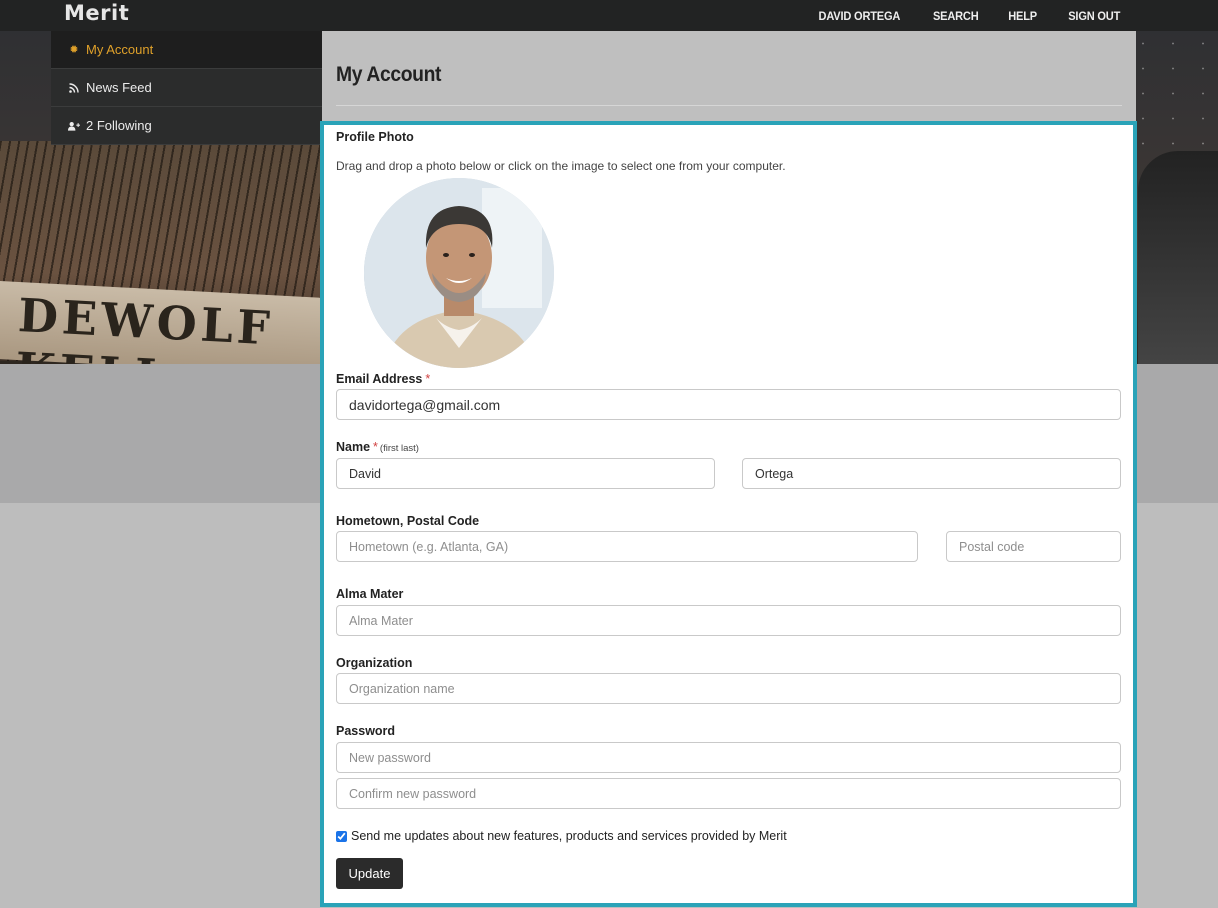 The height and width of the screenshot is (908, 1218). What do you see at coordinates (728, 757) in the screenshot?
I see `new-password-field` at bounding box center [728, 757].